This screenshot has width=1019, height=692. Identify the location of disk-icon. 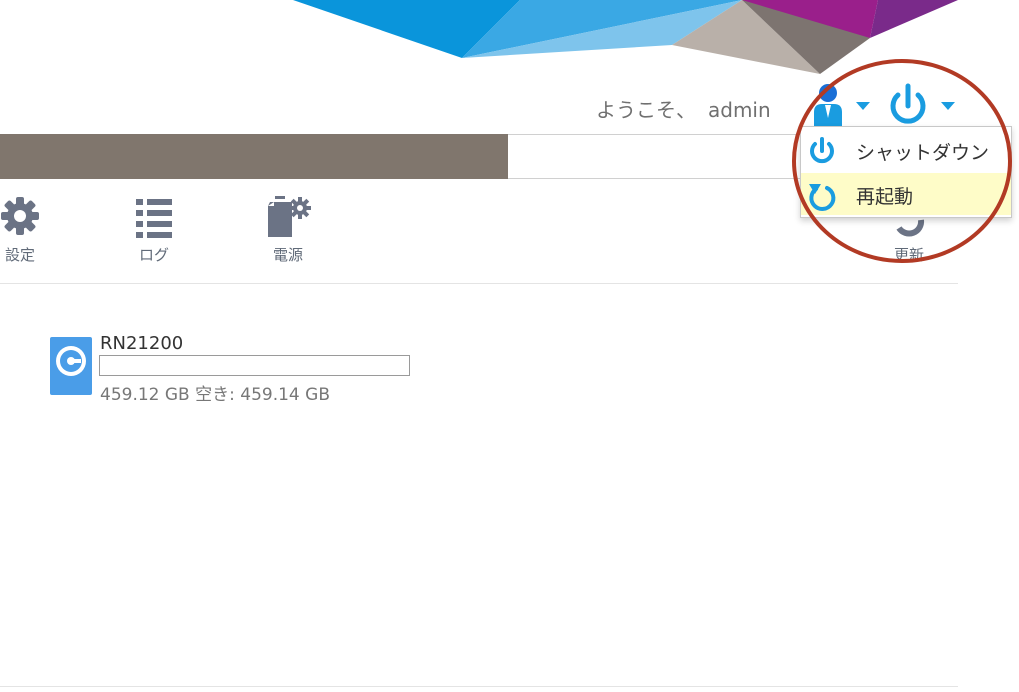
(71, 366).